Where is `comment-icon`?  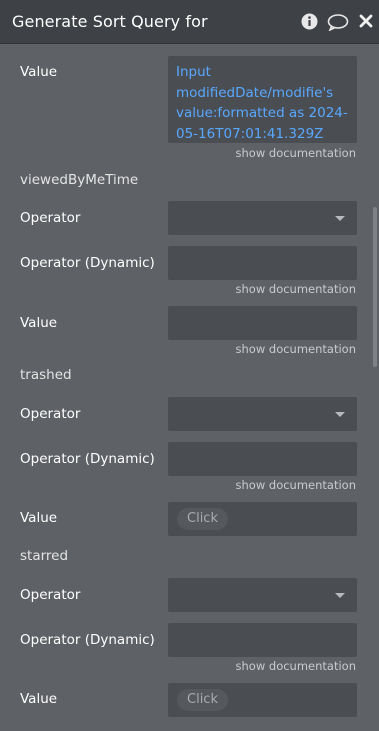
comment-icon is located at coordinates (338, 24).